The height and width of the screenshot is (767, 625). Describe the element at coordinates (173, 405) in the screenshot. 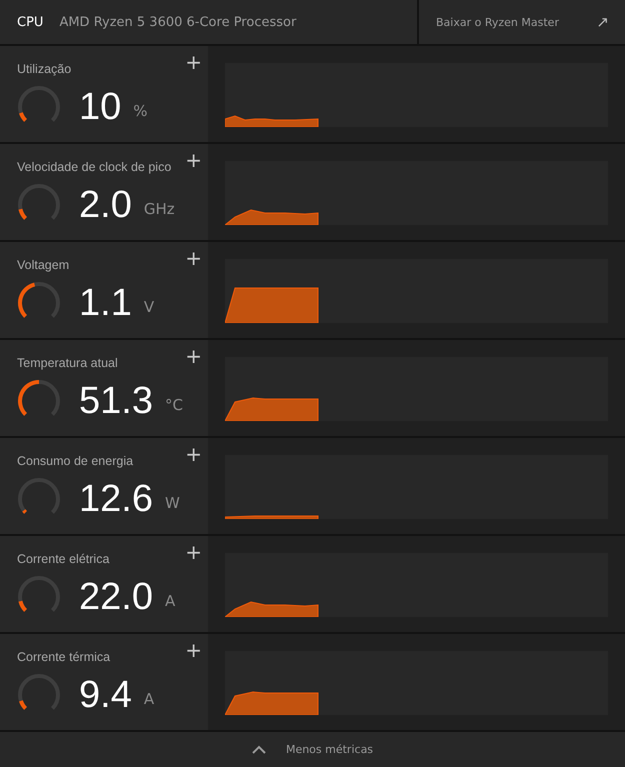

I see `metric-unit: °C` at that location.